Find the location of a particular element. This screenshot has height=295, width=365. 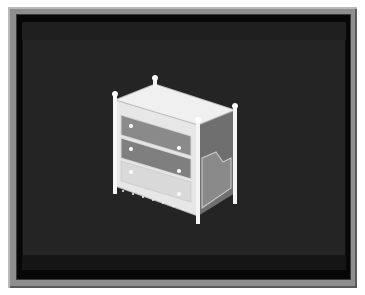

finial-right is located at coordinates (235, 106).